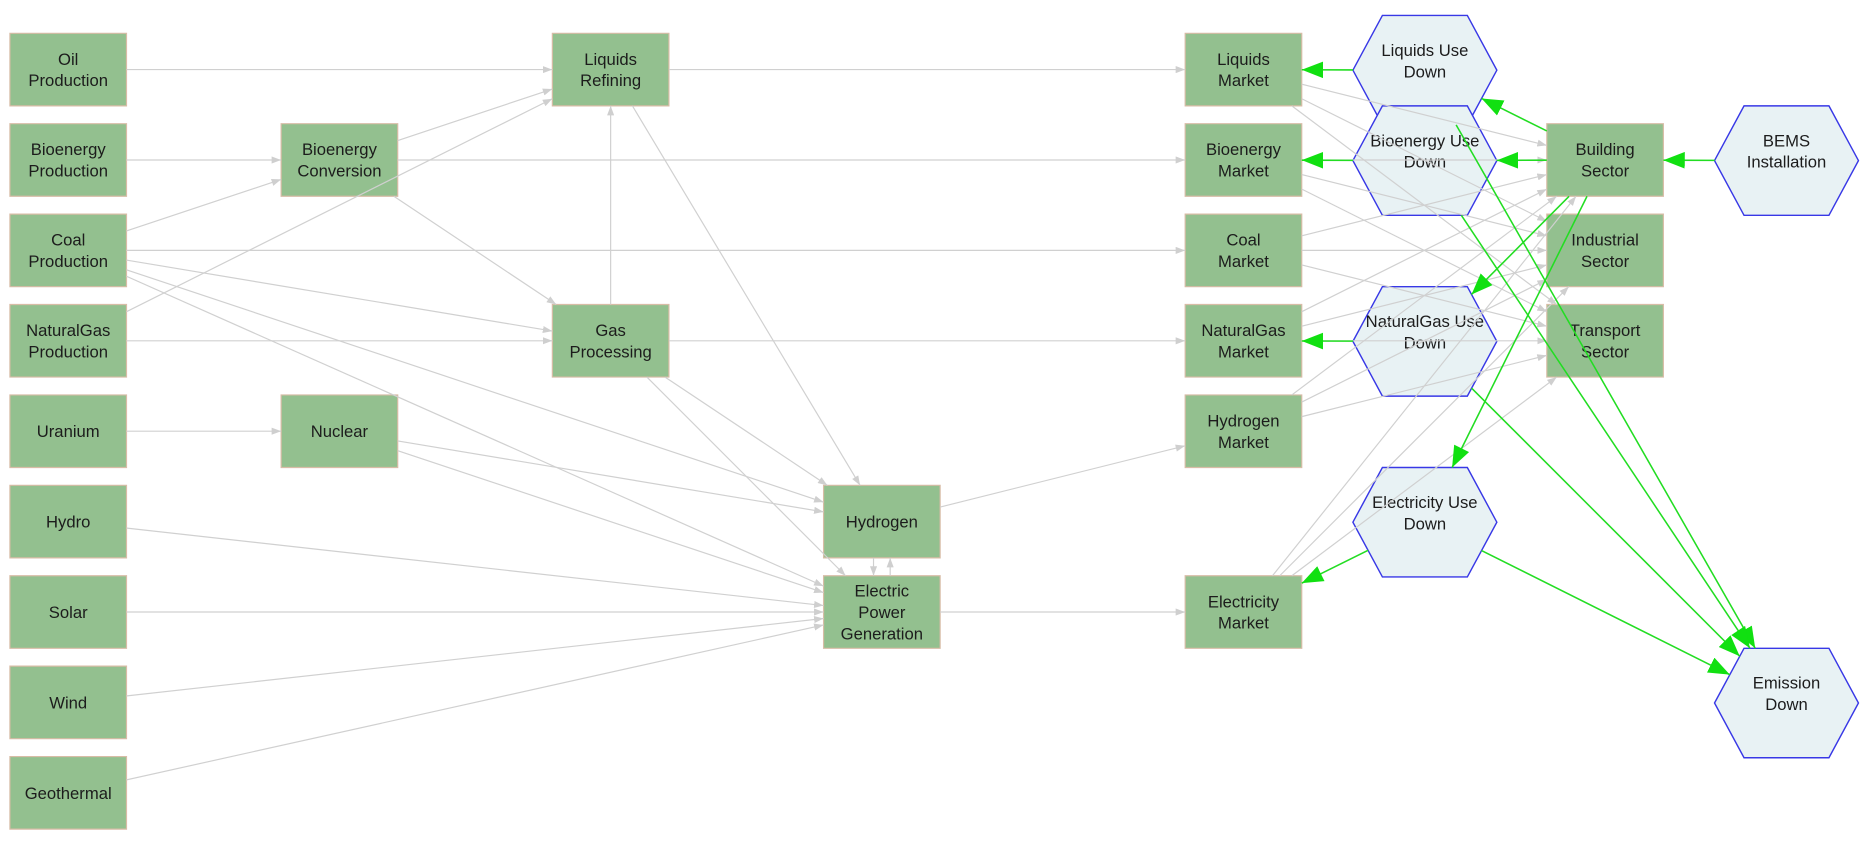  I want to click on node-building: Building Sector, so click(1605, 160).